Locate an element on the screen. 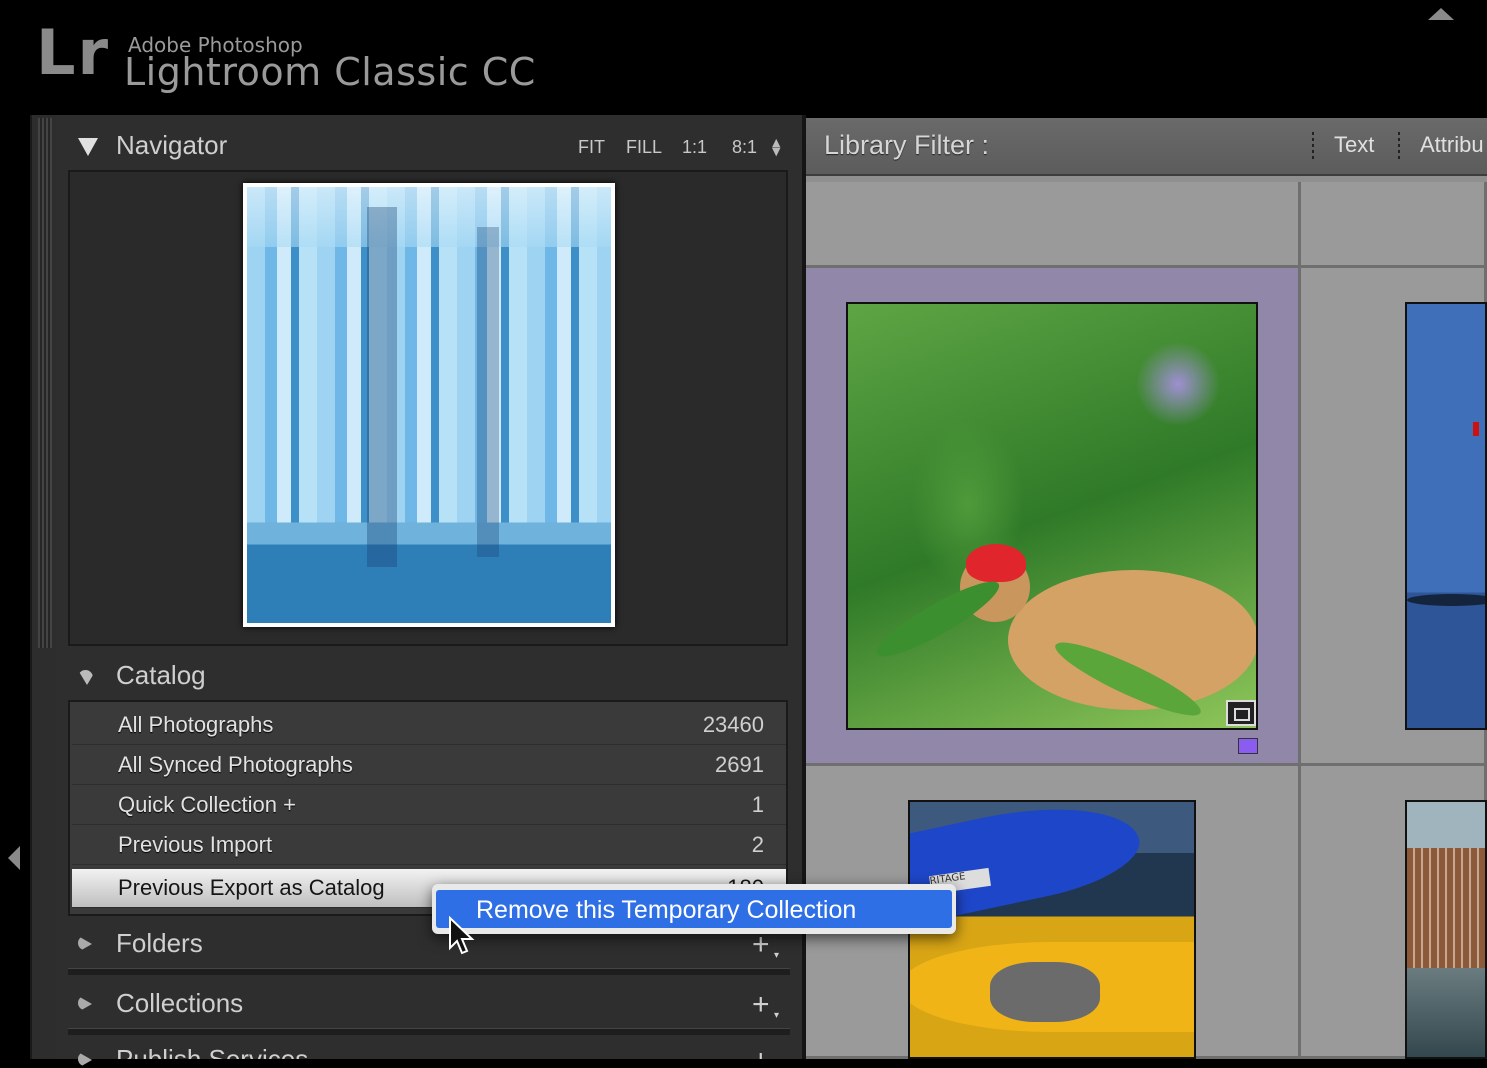 Image resolution: width=1487 pixels, height=1068 pixels. navigator-preview is located at coordinates (429, 405).